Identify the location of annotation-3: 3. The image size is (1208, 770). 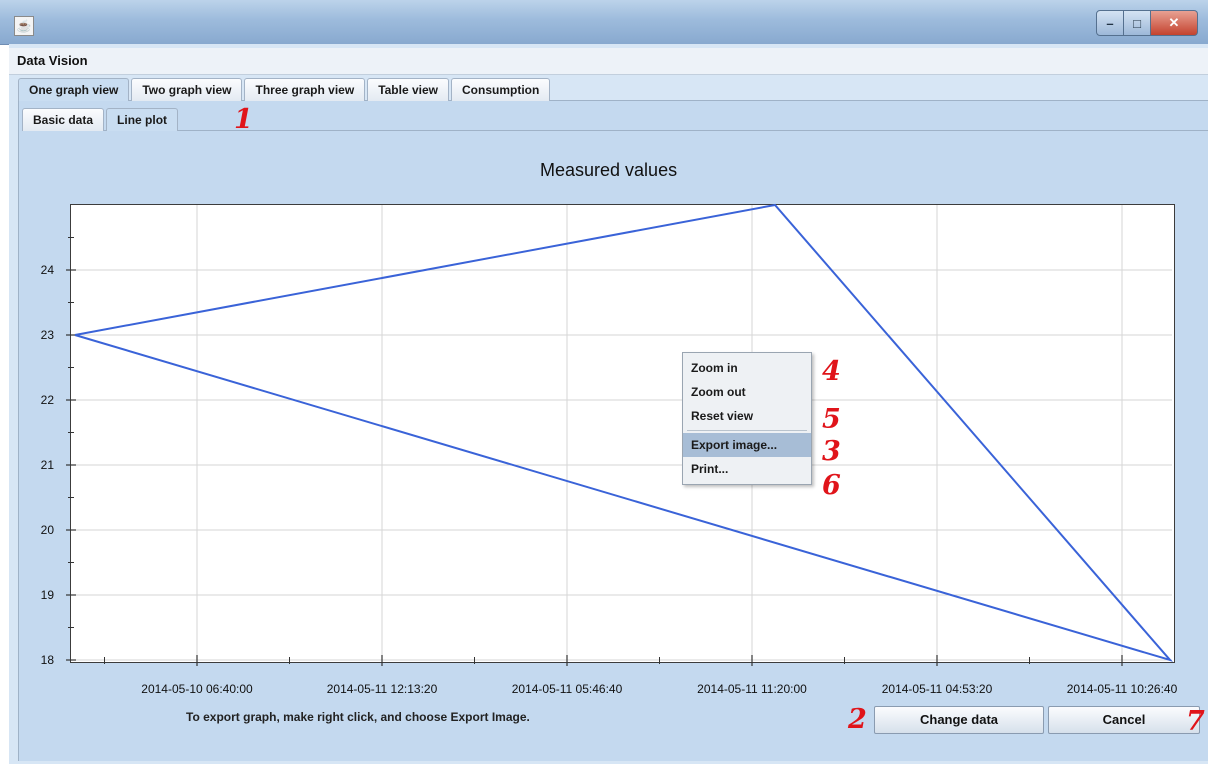
(831, 451).